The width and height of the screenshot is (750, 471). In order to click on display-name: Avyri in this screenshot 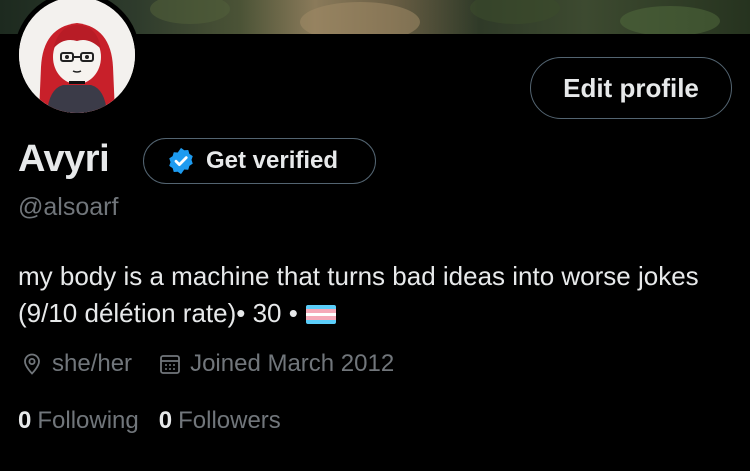, I will do `click(64, 159)`.